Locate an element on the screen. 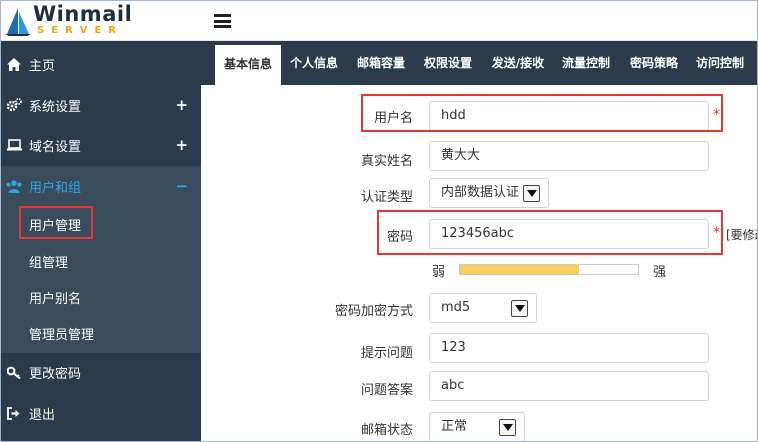  home-icon is located at coordinates (14, 64).